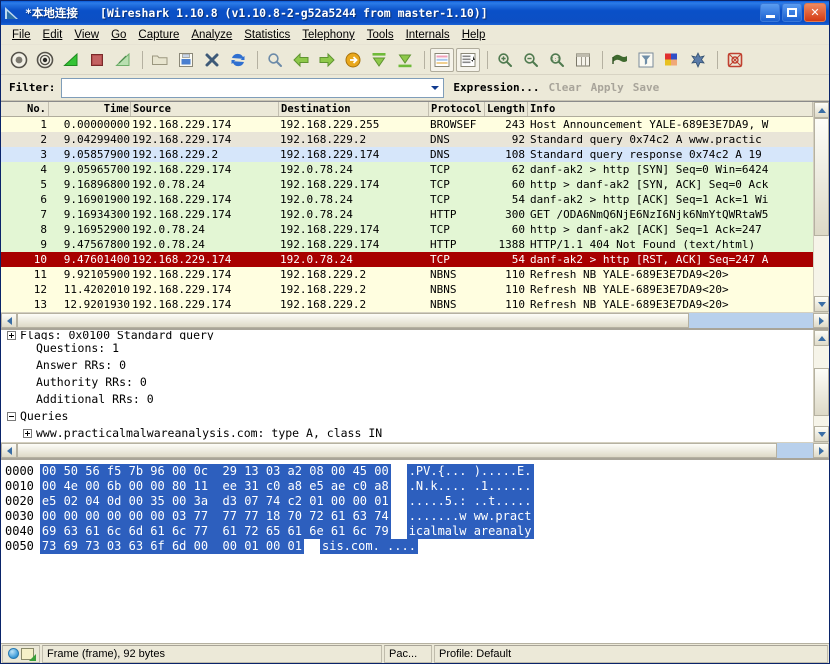 The image size is (830, 664). Describe the element at coordinates (379, 60) in the screenshot. I see `go-first-packet-icon` at that location.